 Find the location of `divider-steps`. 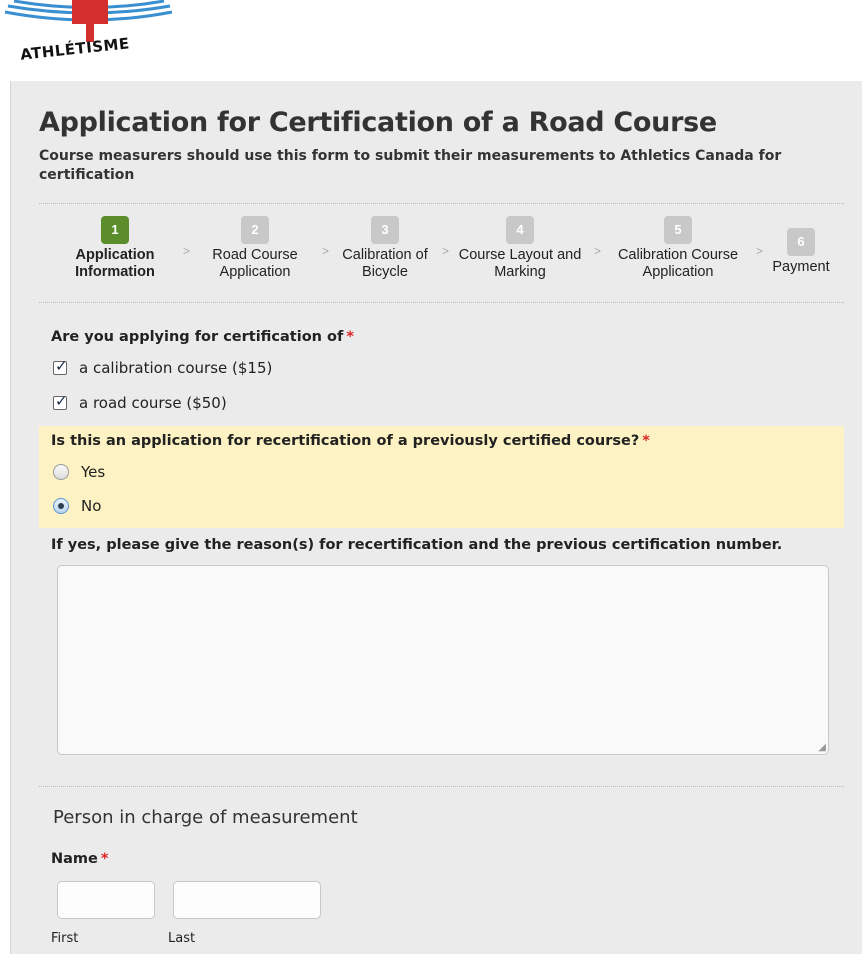

divider-steps is located at coordinates (441, 302).